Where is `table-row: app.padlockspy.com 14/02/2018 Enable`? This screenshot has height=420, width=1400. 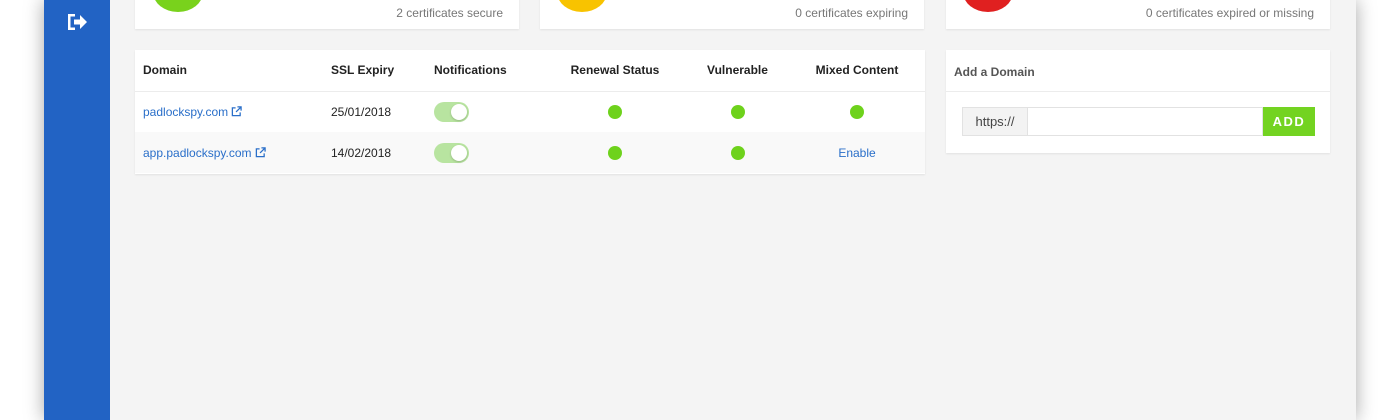
table-row: app.padlockspy.com 14/02/2018 Enable is located at coordinates (530, 152).